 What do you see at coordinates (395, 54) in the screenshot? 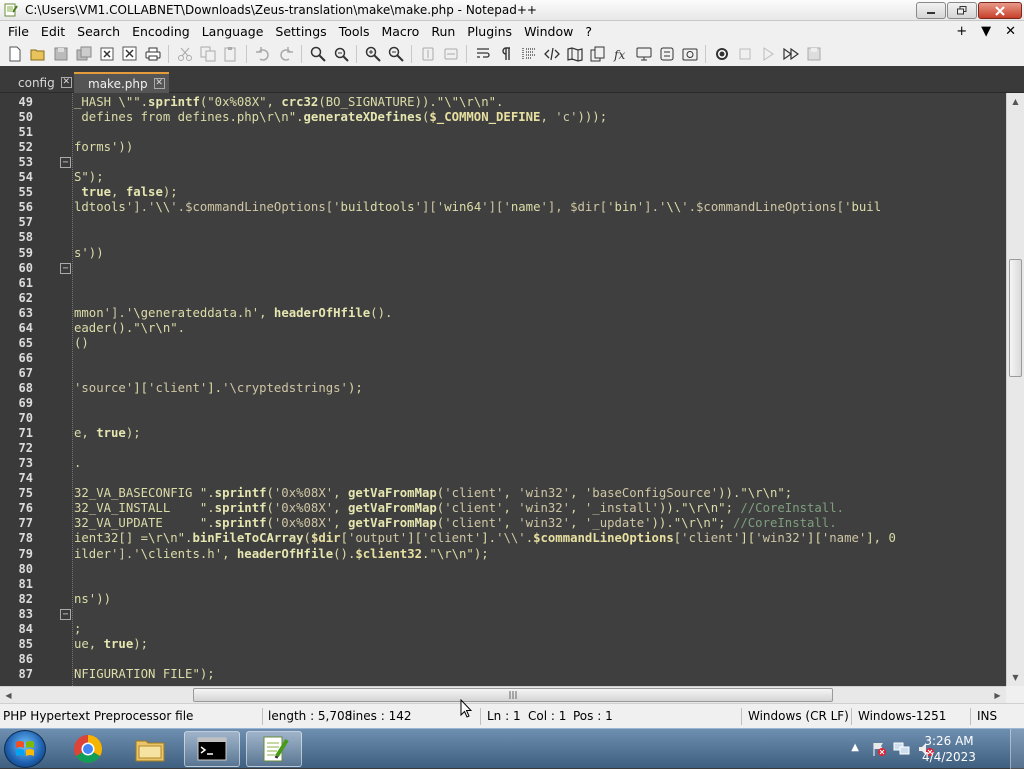
I see `zoom-out-icon` at bounding box center [395, 54].